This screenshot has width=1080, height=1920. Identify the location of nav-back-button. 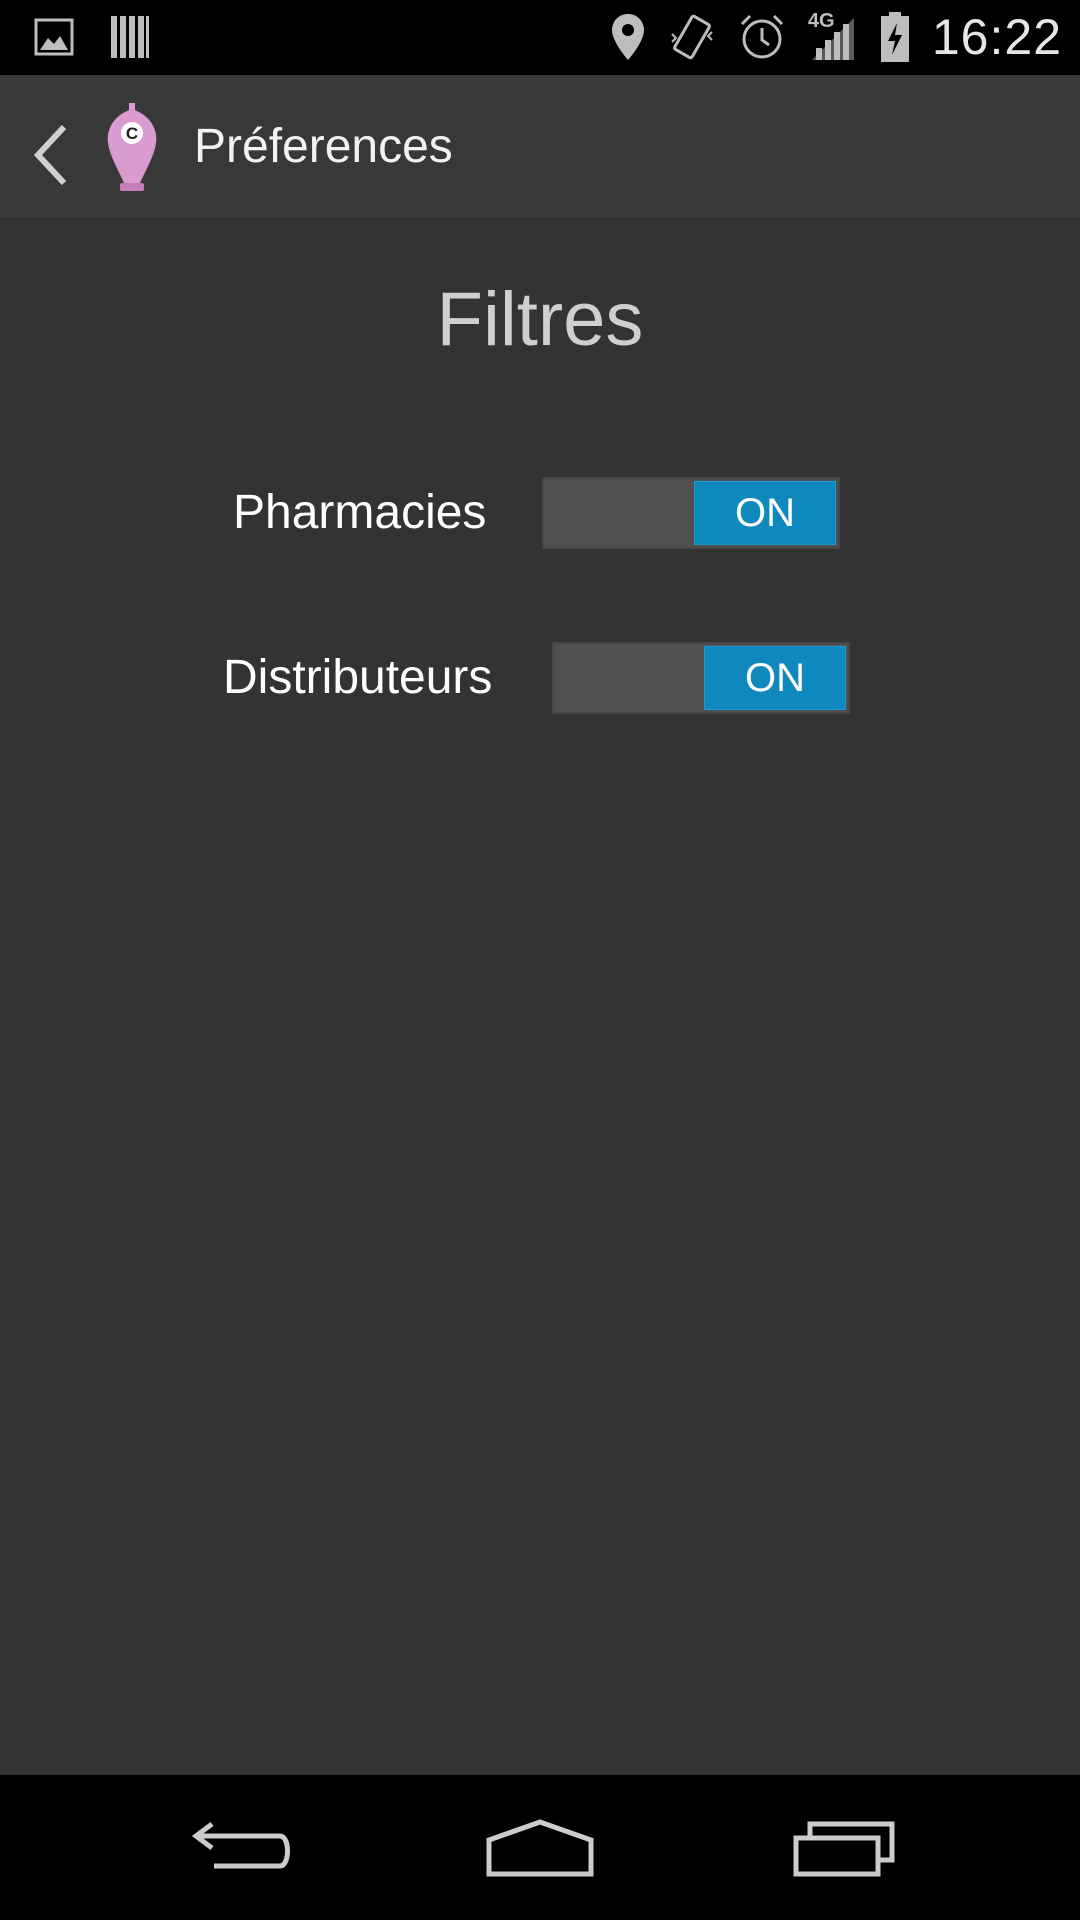
(240, 1847).